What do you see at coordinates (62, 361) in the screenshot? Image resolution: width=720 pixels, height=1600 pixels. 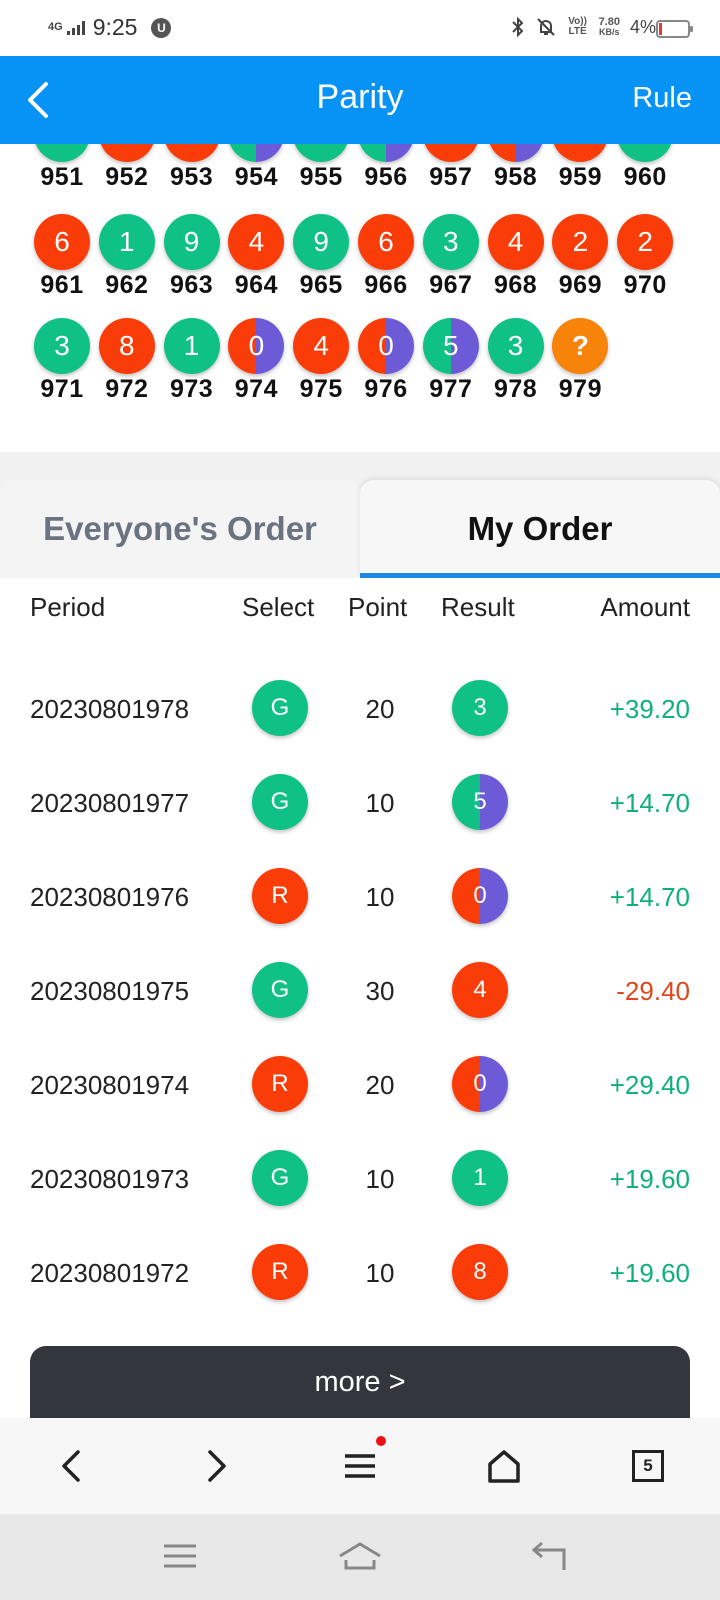 I see `history-item: 3 971` at bounding box center [62, 361].